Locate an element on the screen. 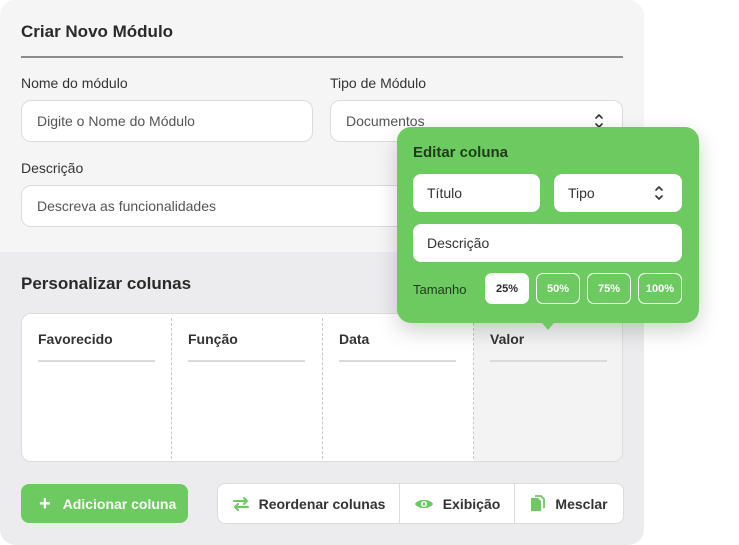 The height and width of the screenshot is (545, 739). size-option-25: 25% is located at coordinates (507, 288).